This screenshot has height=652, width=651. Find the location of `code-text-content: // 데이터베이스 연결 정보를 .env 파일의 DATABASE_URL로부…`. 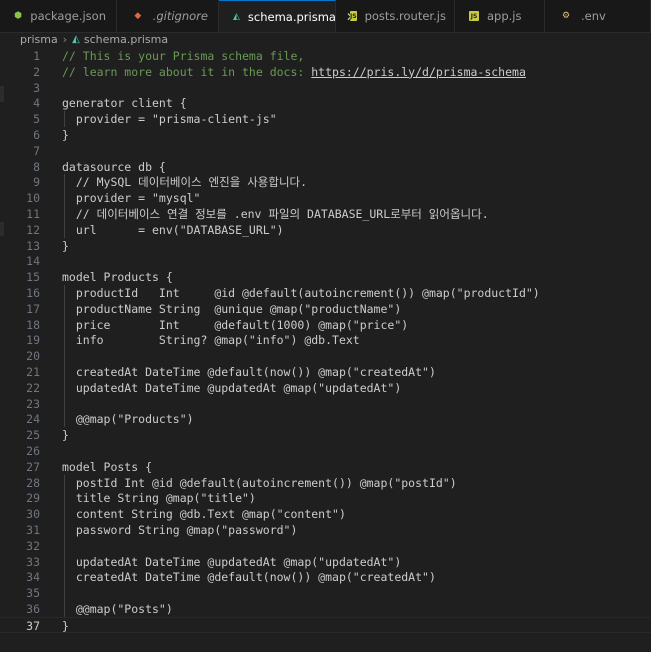

code-text-content: // 데이터베이스 연결 정보를 .env 파일의 DATABASE_URL로부… is located at coordinates (275, 214).